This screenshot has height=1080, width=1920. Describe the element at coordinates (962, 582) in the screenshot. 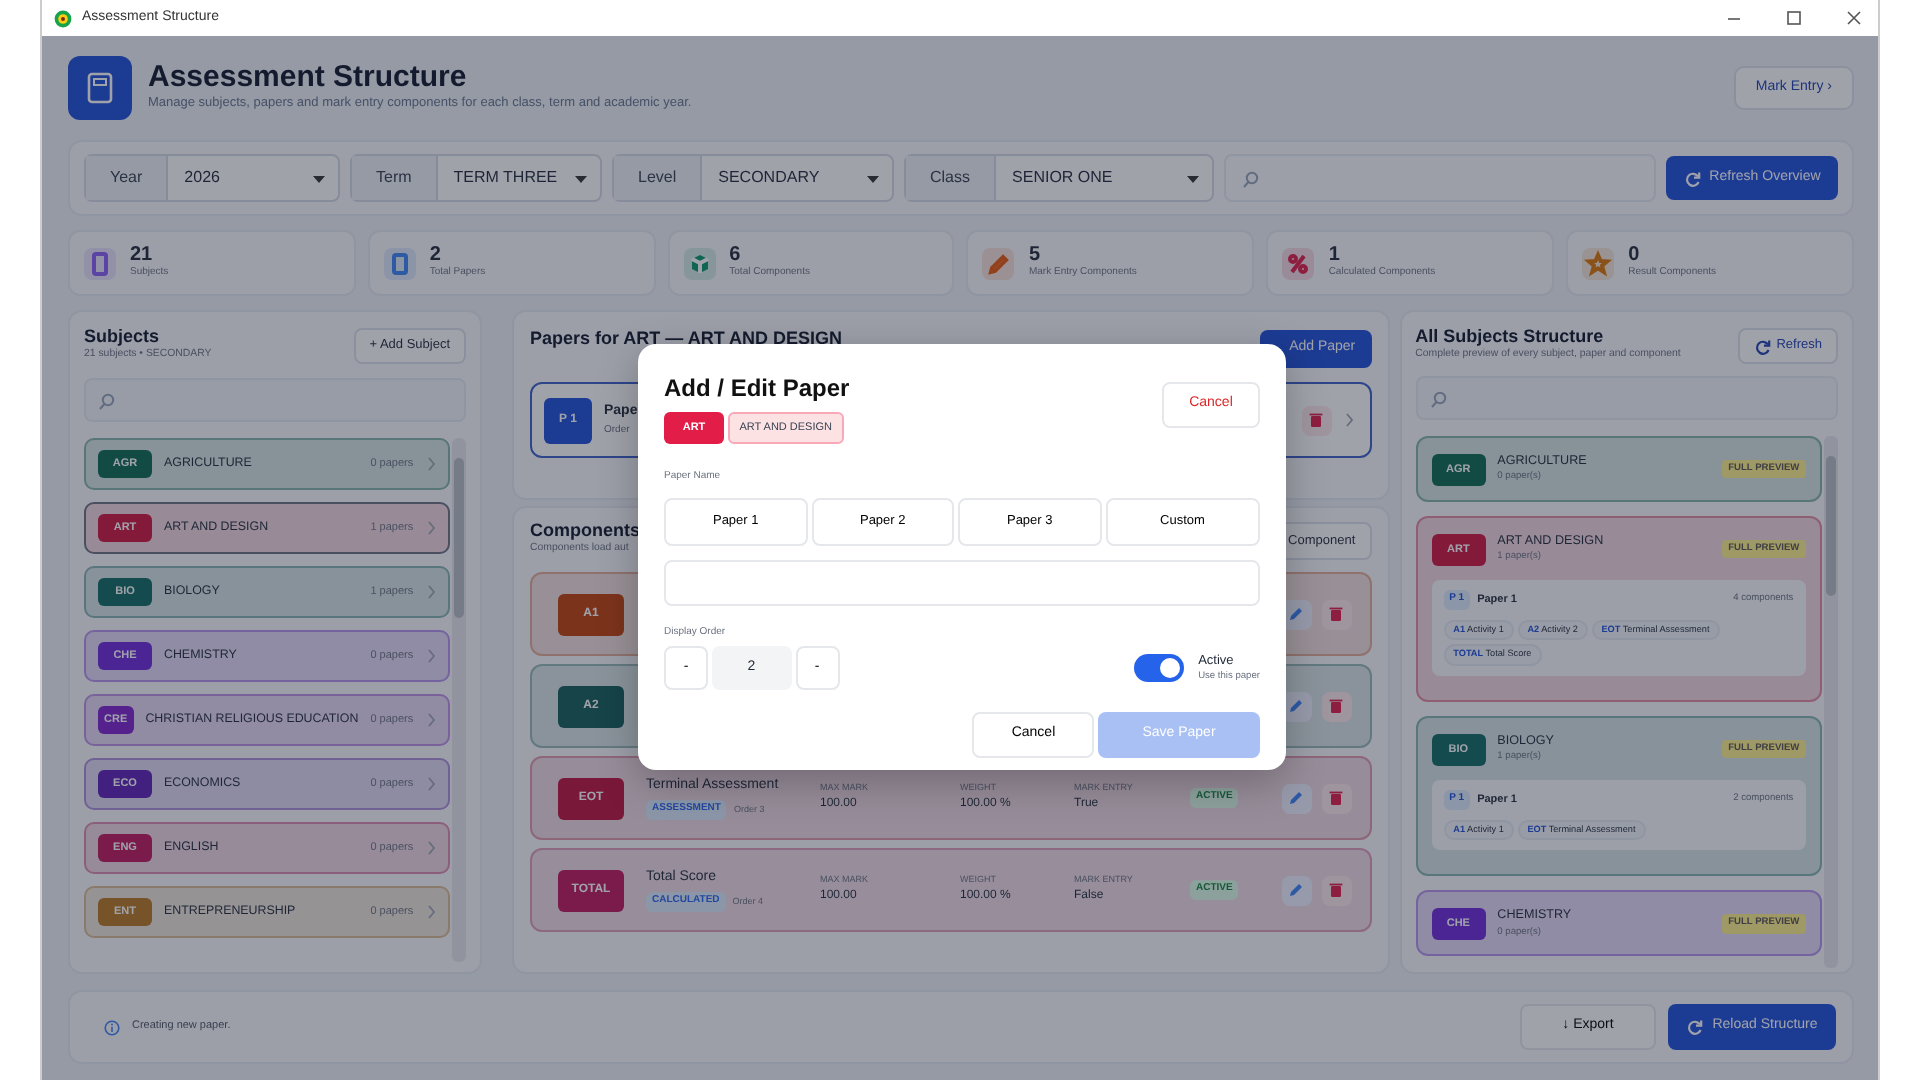

I see `paper-name-field` at that location.